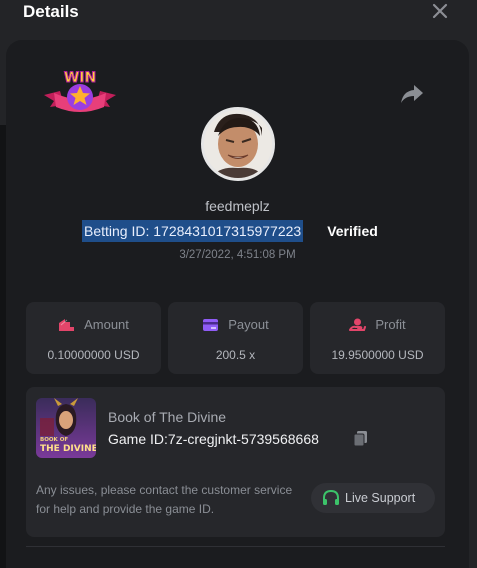  I want to click on close-icon, so click(440, 11).